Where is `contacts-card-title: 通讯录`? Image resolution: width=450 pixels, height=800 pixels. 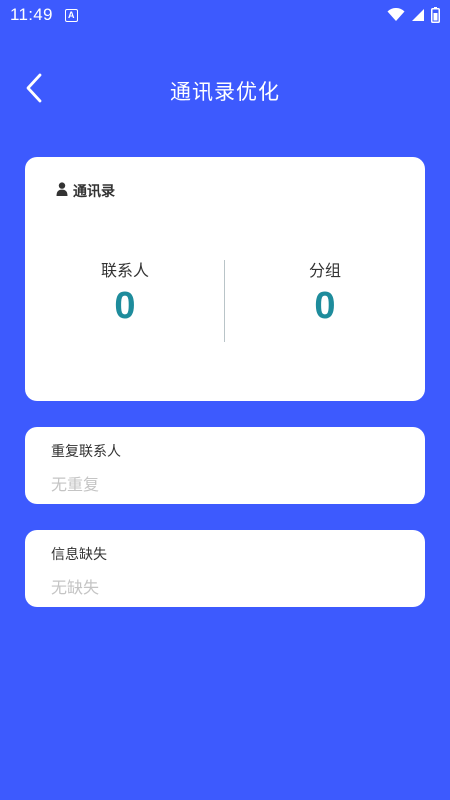
contacts-card-title: 通讯录 is located at coordinates (94, 192).